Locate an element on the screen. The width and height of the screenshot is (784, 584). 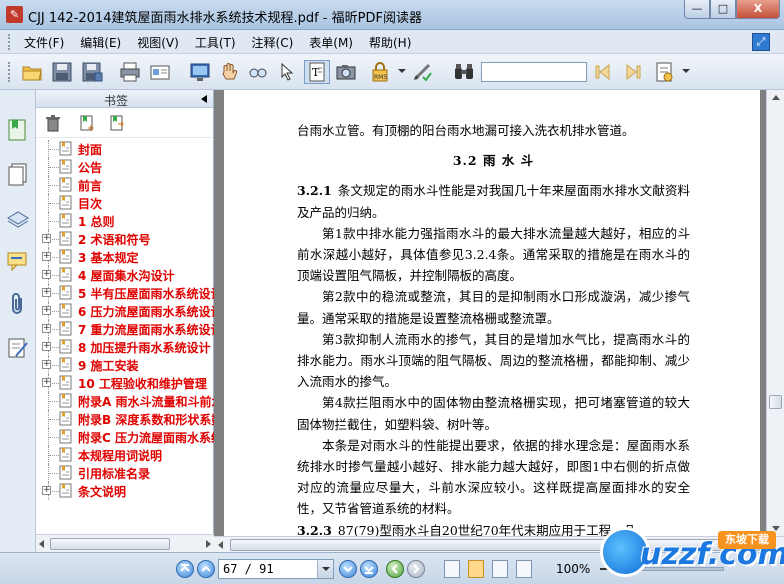
bookmark-item: +8 加压提升雨水系统设计 is located at coordinates (125, 347).